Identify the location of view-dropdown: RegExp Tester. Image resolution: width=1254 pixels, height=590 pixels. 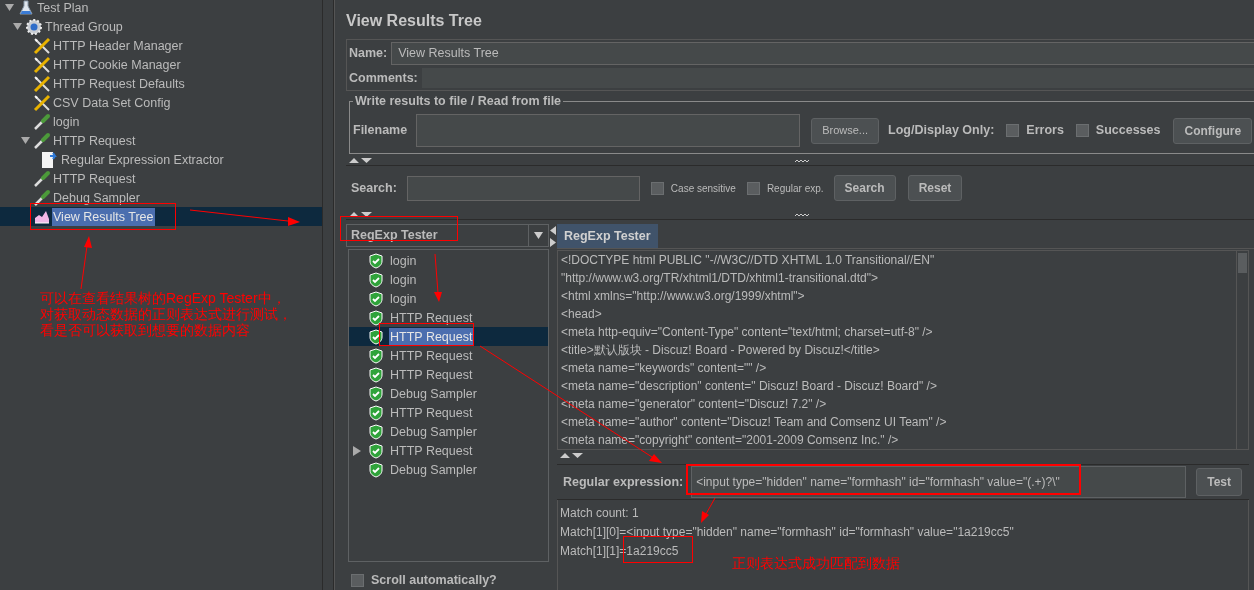
(447, 236).